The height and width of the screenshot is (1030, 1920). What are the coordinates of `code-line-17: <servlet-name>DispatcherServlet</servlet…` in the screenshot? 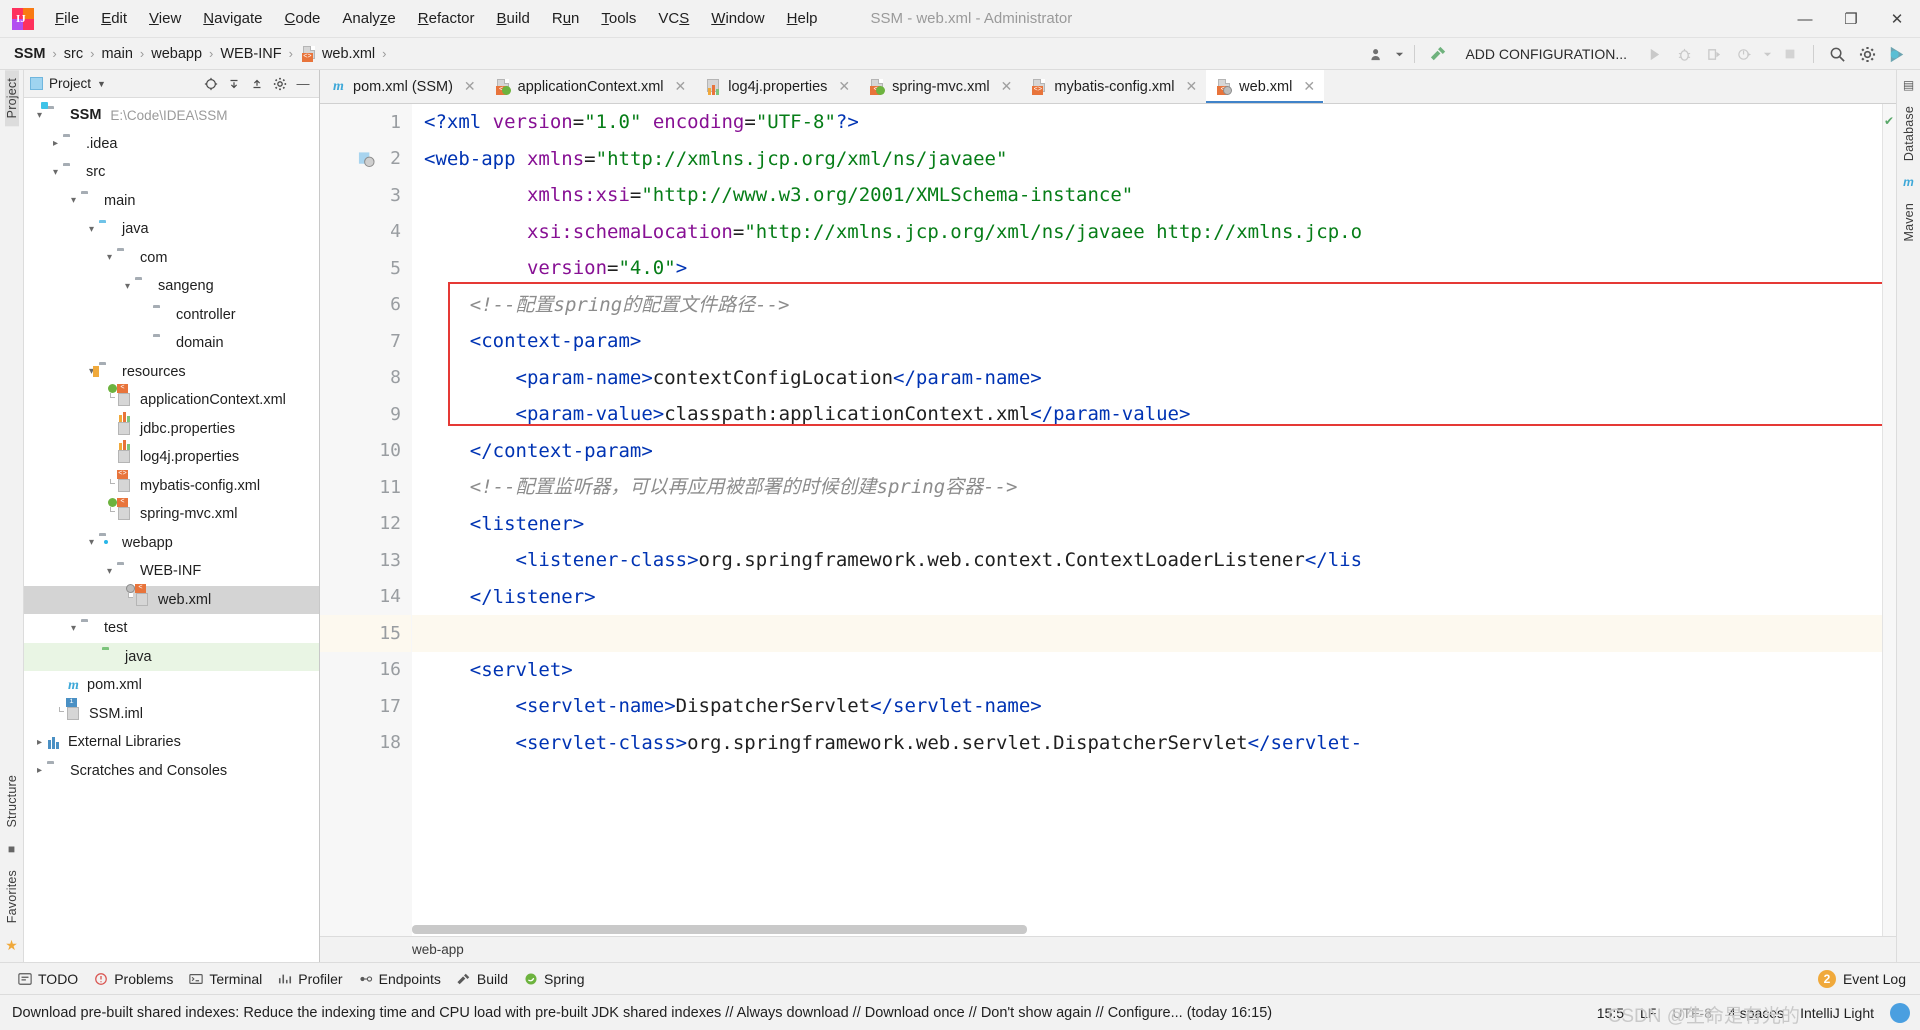 It's located at (1147, 706).